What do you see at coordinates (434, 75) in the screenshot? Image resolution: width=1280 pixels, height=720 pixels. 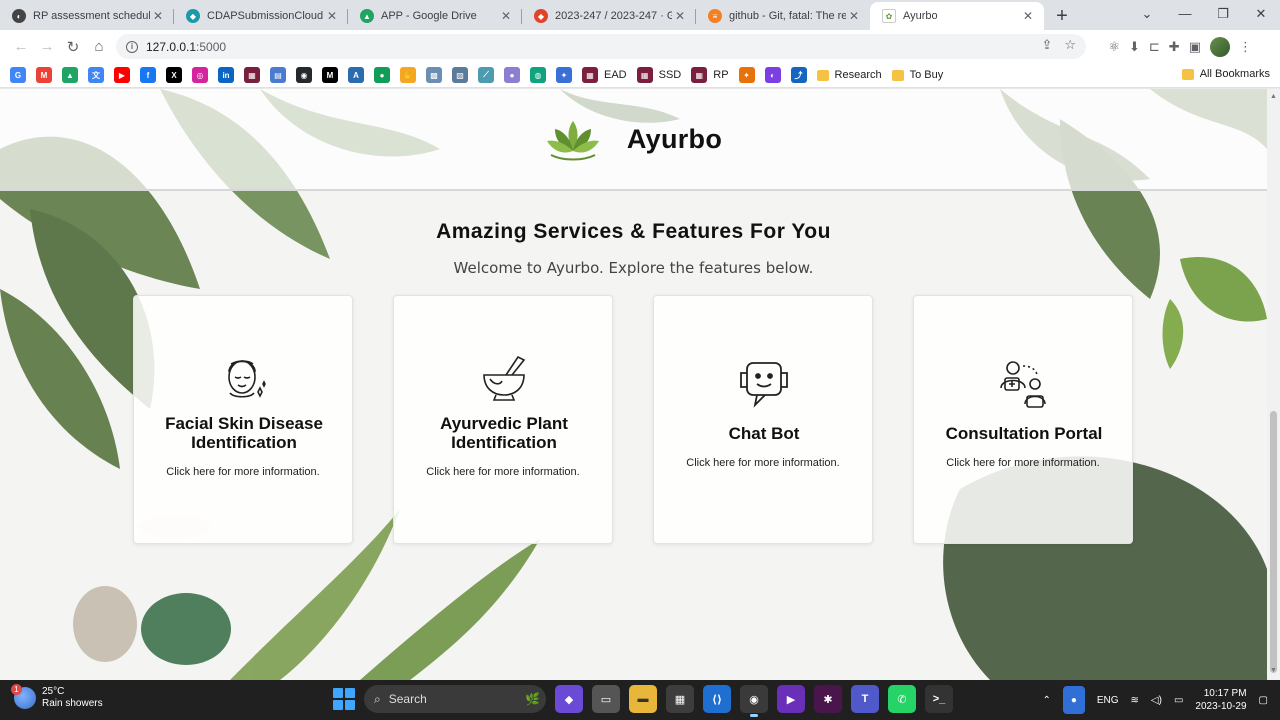 I see `bookmark-item: ▩` at bounding box center [434, 75].